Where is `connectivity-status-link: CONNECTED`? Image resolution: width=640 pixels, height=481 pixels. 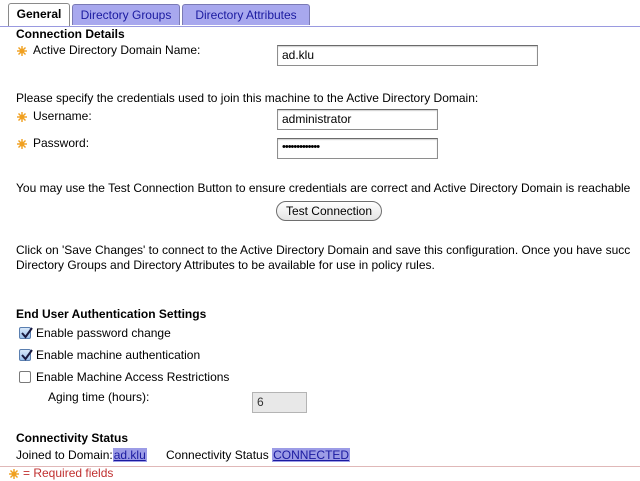 connectivity-status-link: CONNECTED is located at coordinates (311, 455).